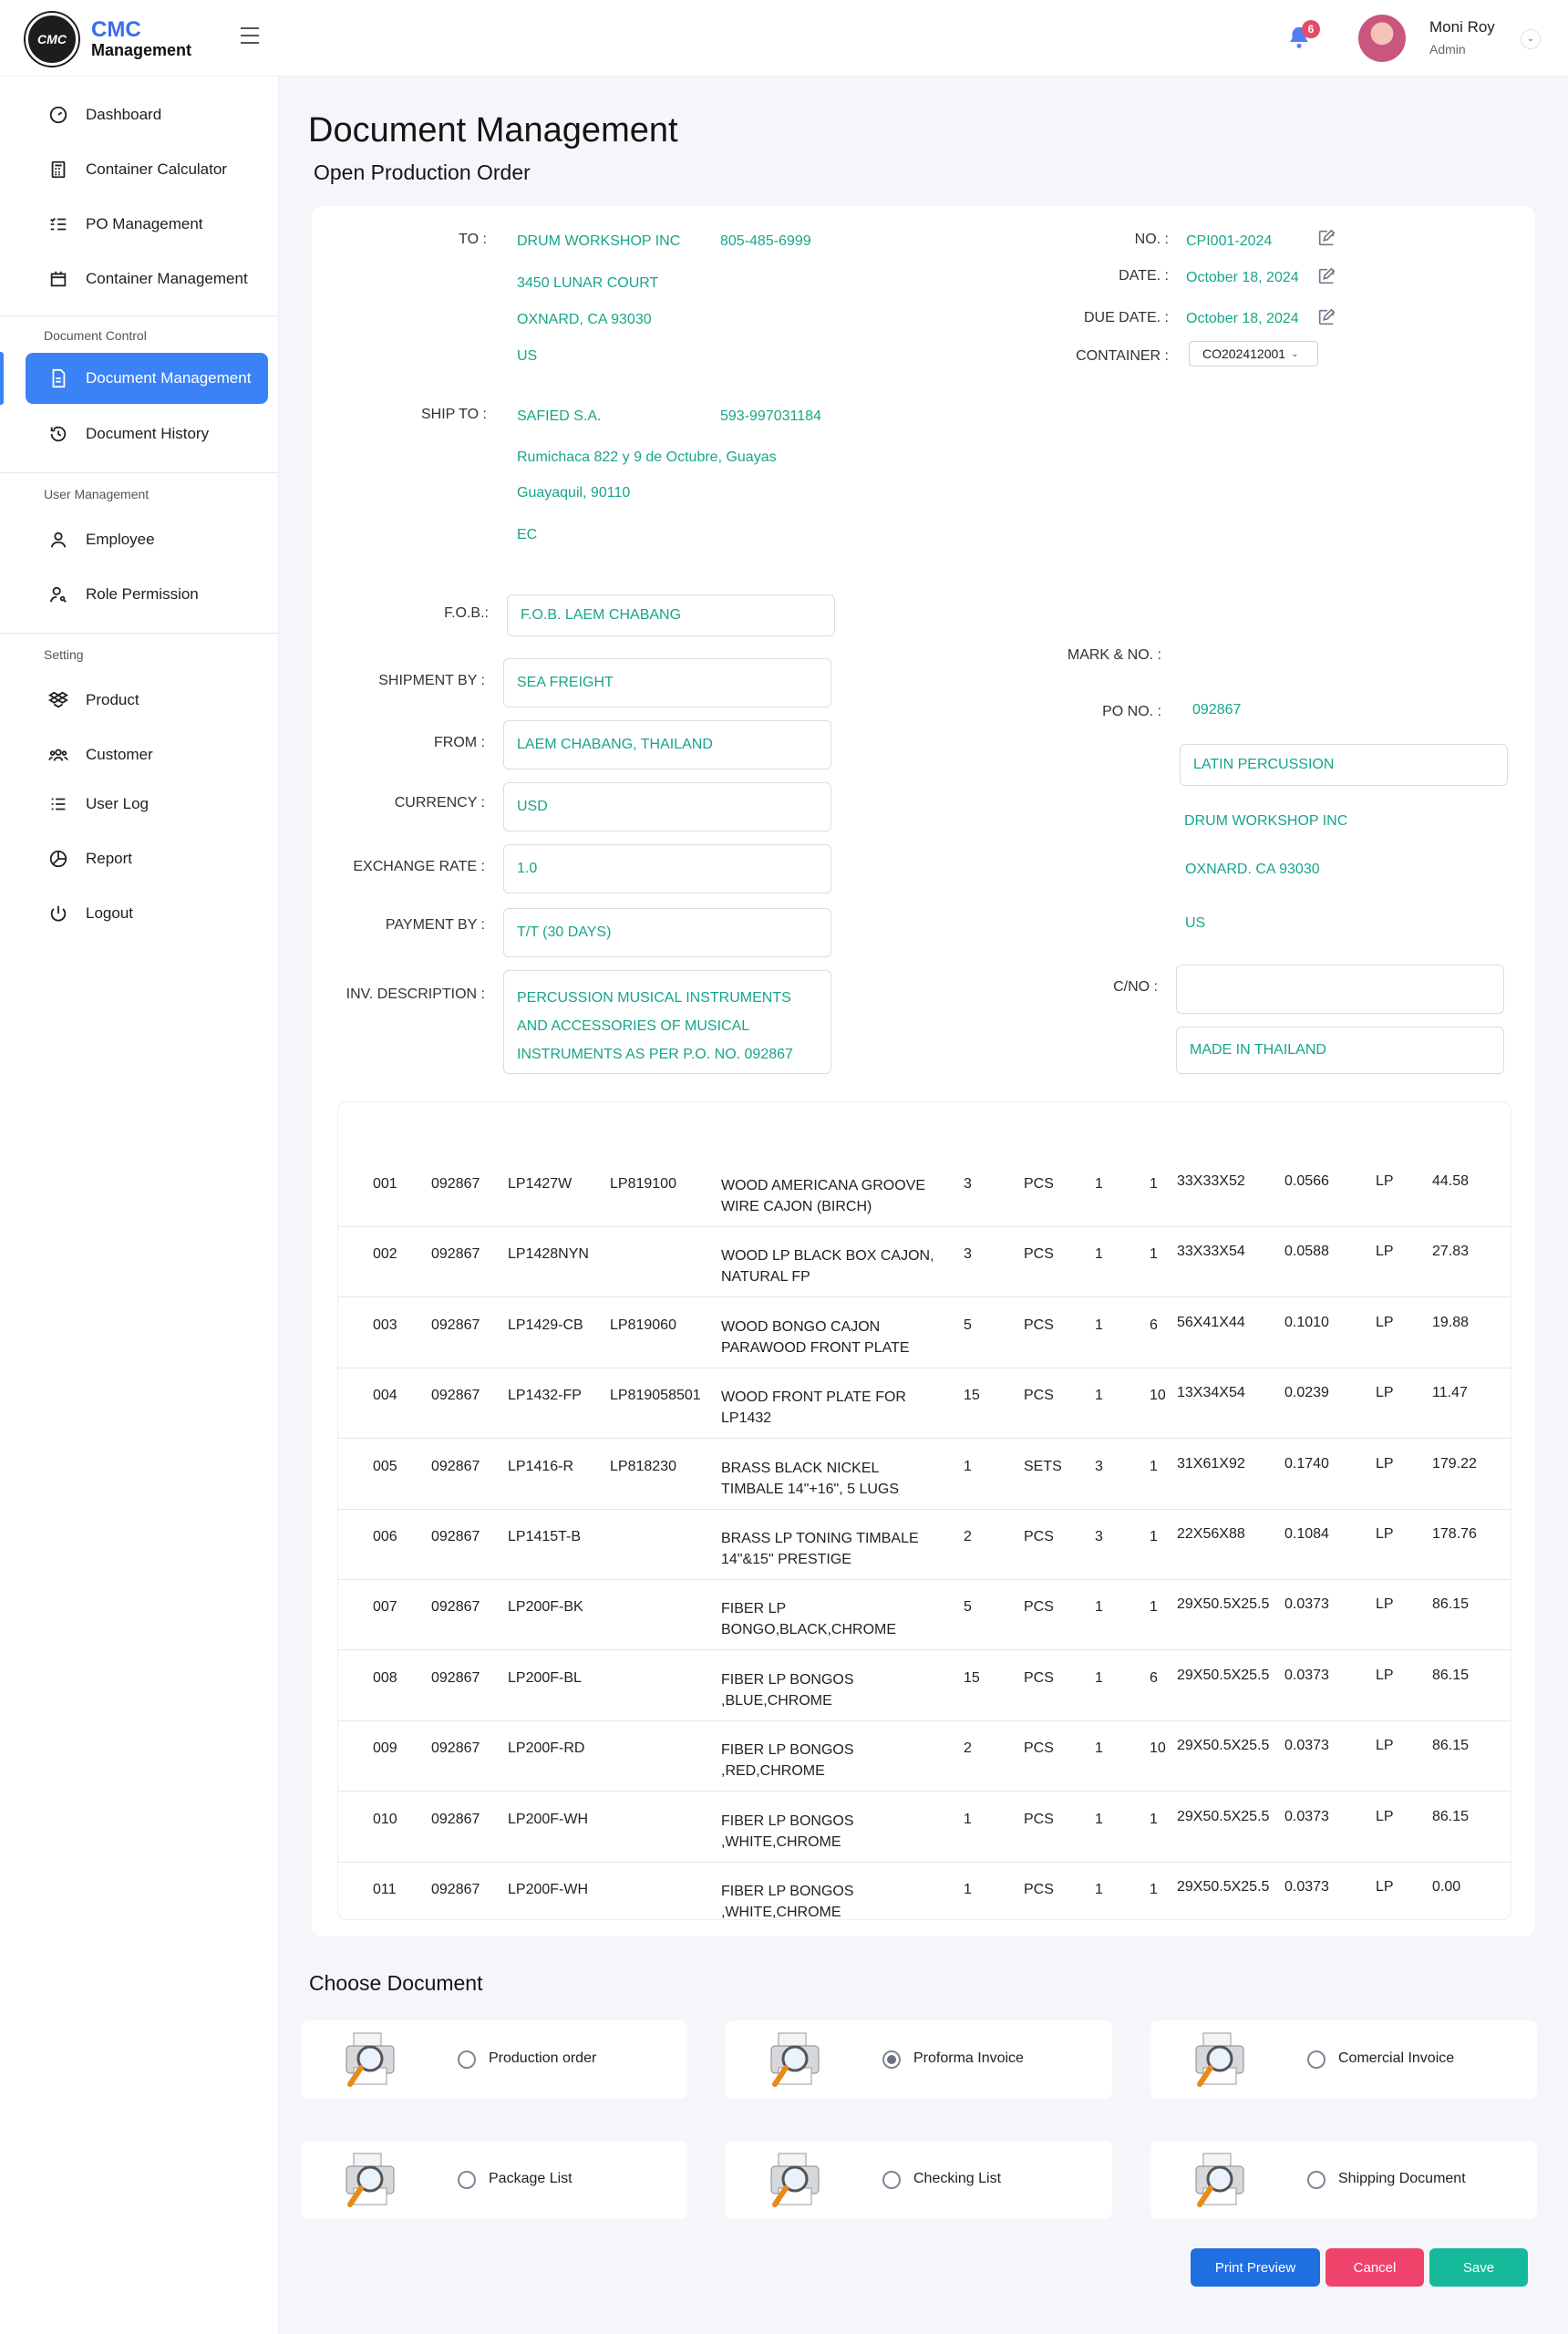 The width and height of the screenshot is (1568, 2334). I want to click on made-in-input: MADE IN THAILAND, so click(1340, 1050).